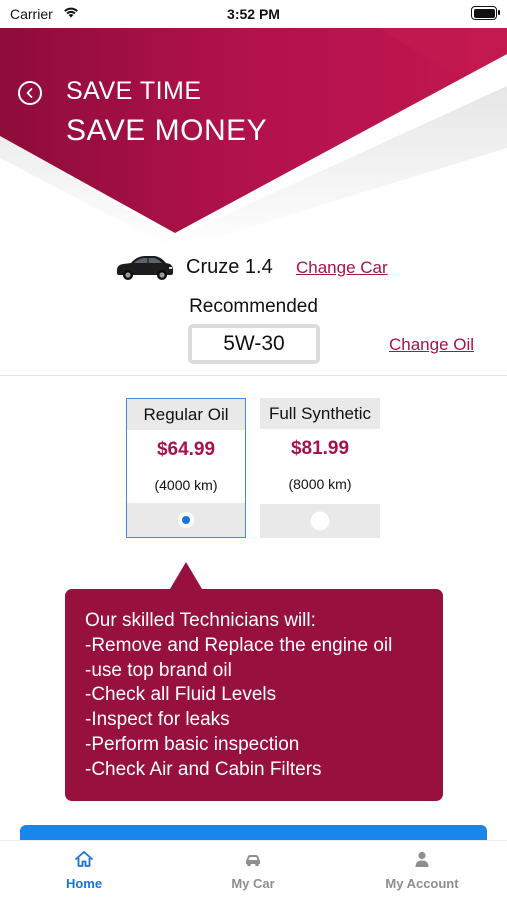  Describe the element at coordinates (485, 13) in the screenshot. I see `battery-icon` at that location.